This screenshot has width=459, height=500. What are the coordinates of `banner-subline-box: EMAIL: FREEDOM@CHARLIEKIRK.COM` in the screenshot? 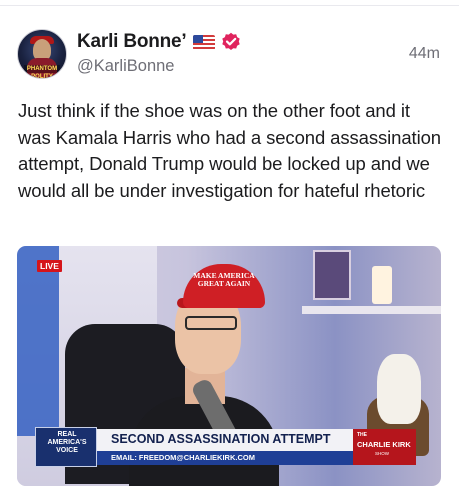 It's located at (225, 458).